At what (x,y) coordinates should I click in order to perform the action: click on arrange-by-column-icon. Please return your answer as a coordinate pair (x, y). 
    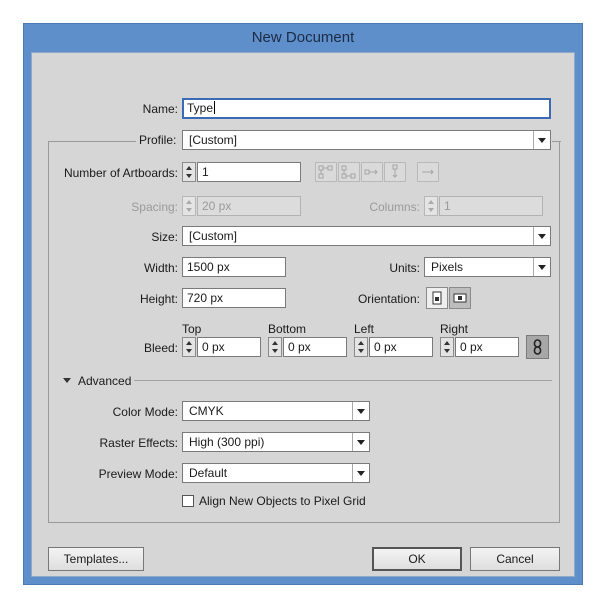
    Looking at the image, I should click on (395, 172).